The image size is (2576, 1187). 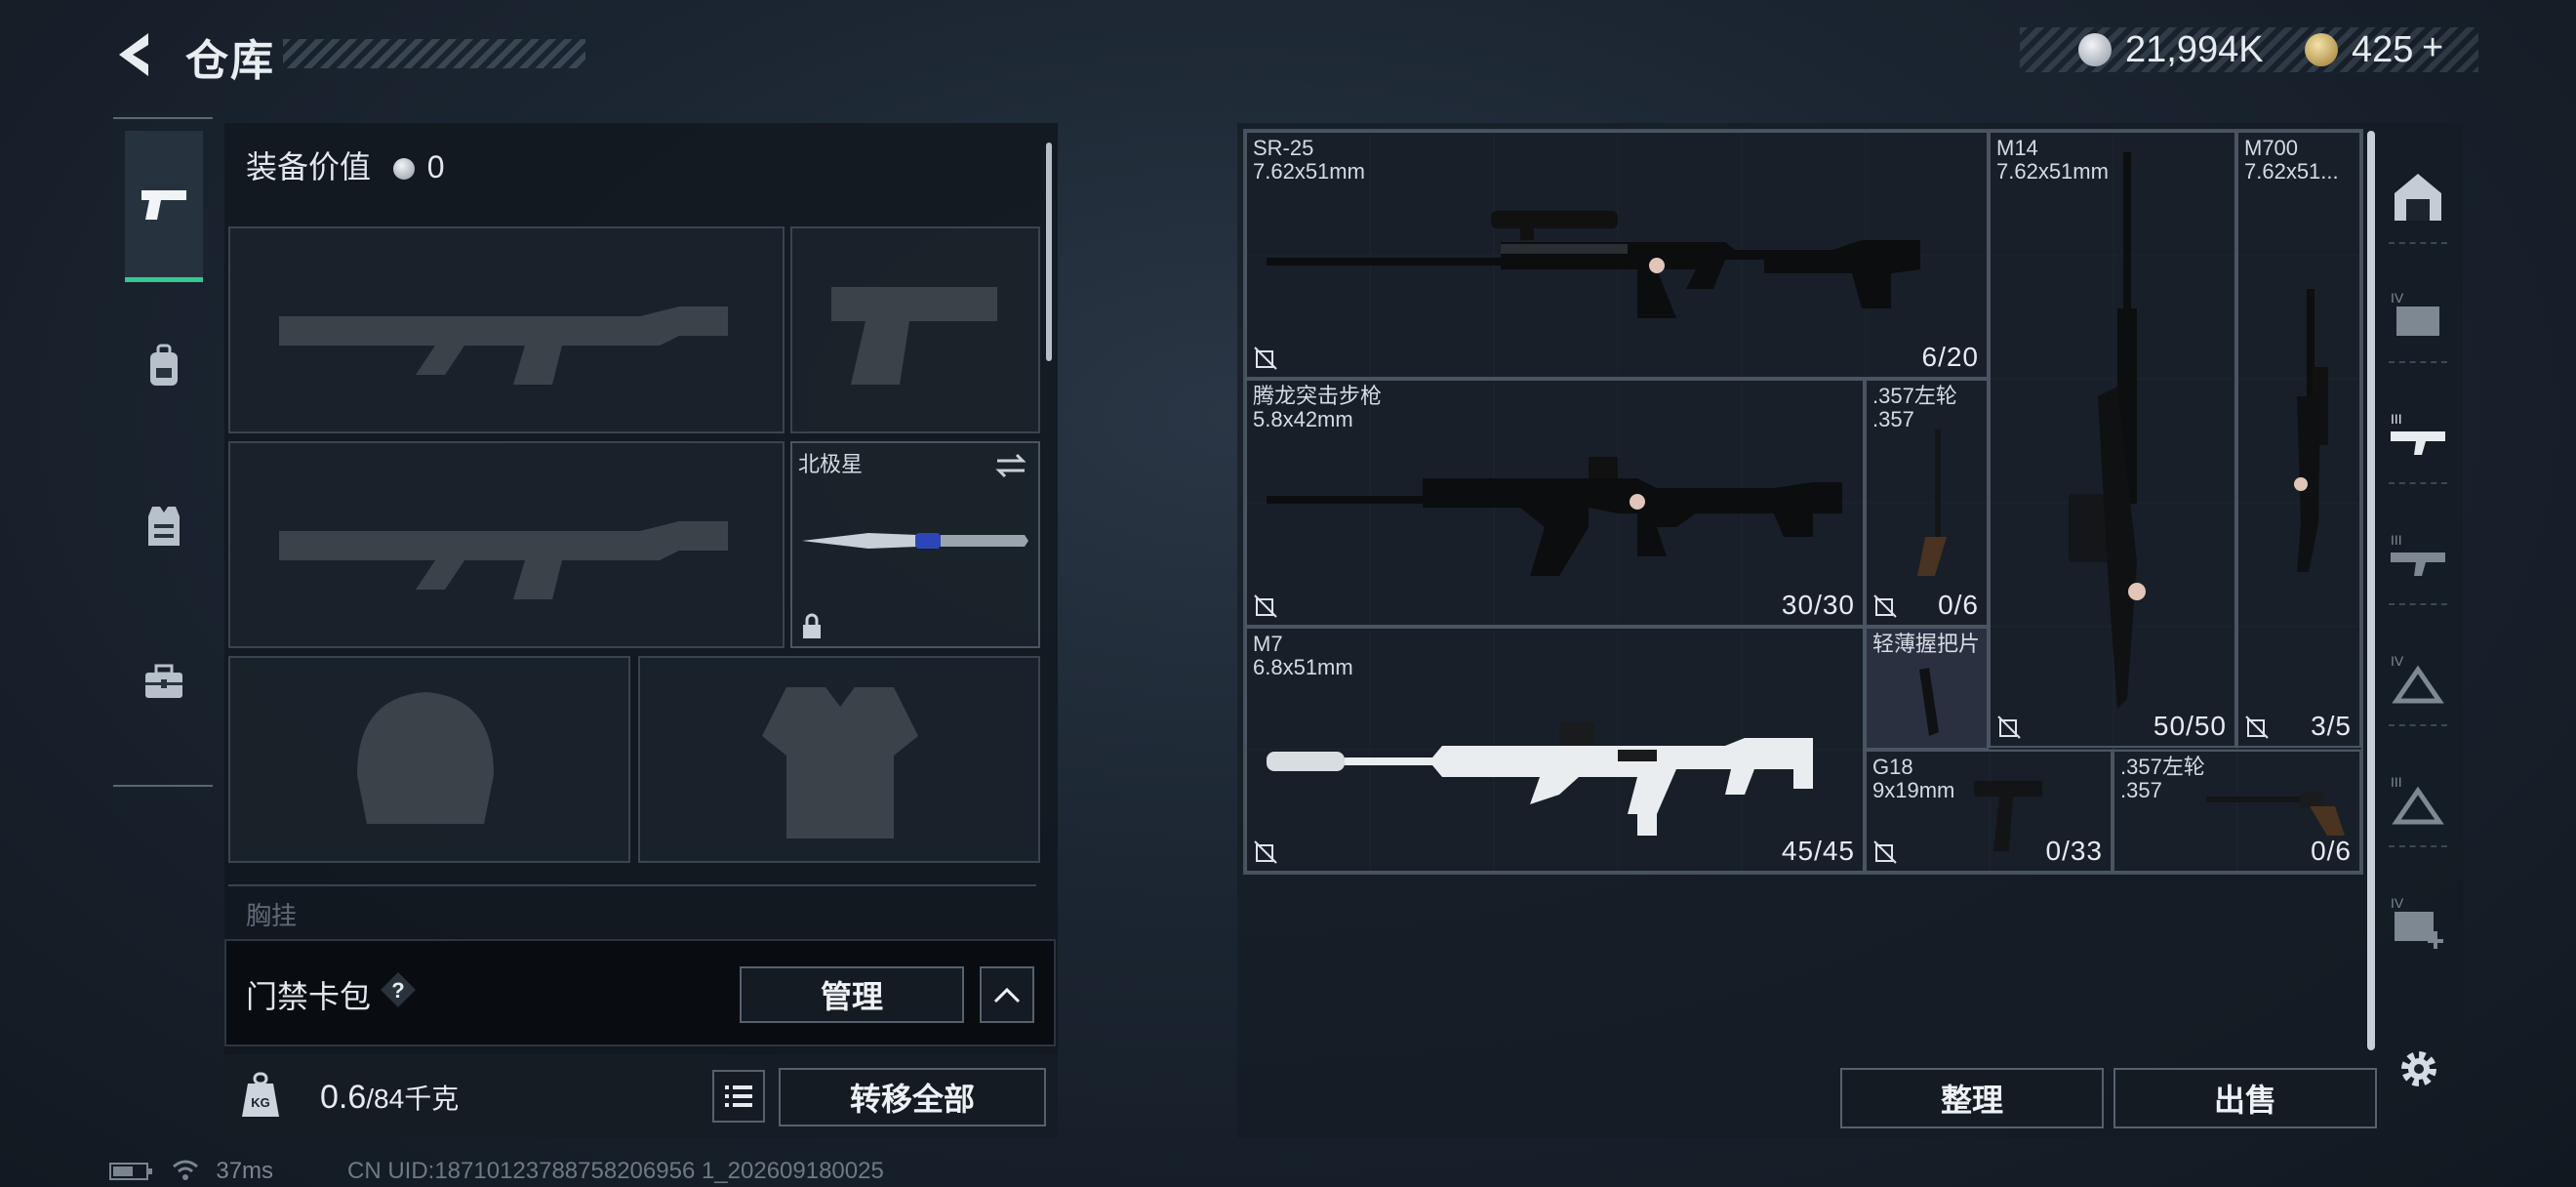 What do you see at coordinates (260, 1094) in the screenshot?
I see `weight-kg-icon: KG` at bounding box center [260, 1094].